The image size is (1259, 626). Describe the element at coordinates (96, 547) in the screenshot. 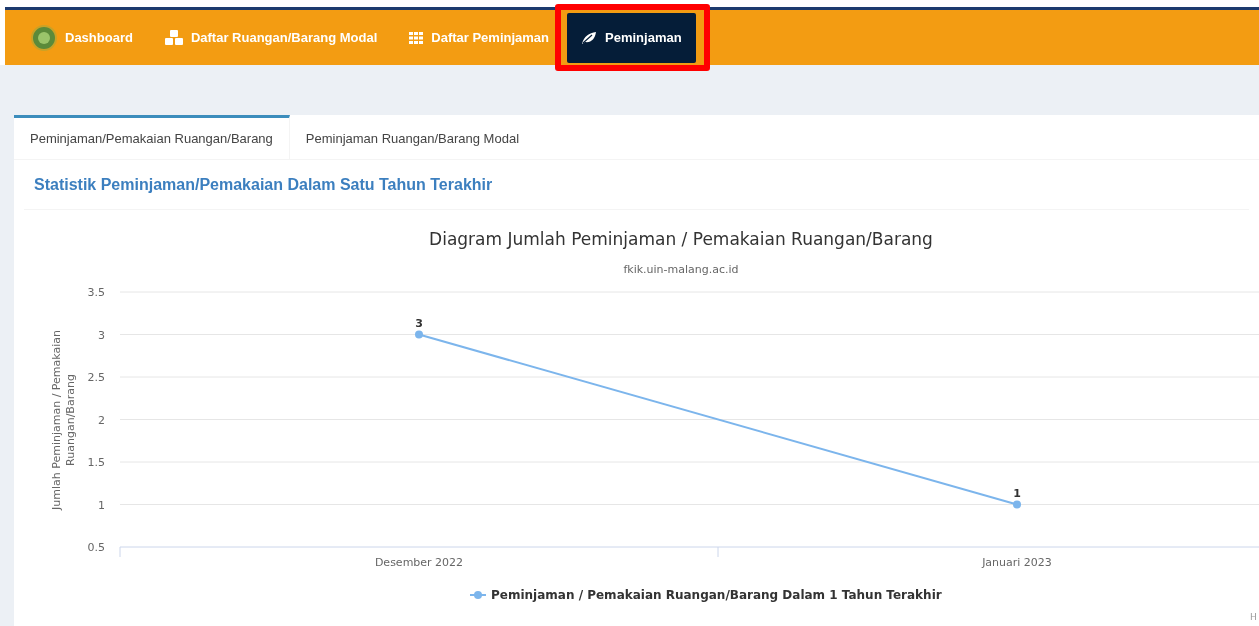

I see `y-tick-label: 0.5` at that location.